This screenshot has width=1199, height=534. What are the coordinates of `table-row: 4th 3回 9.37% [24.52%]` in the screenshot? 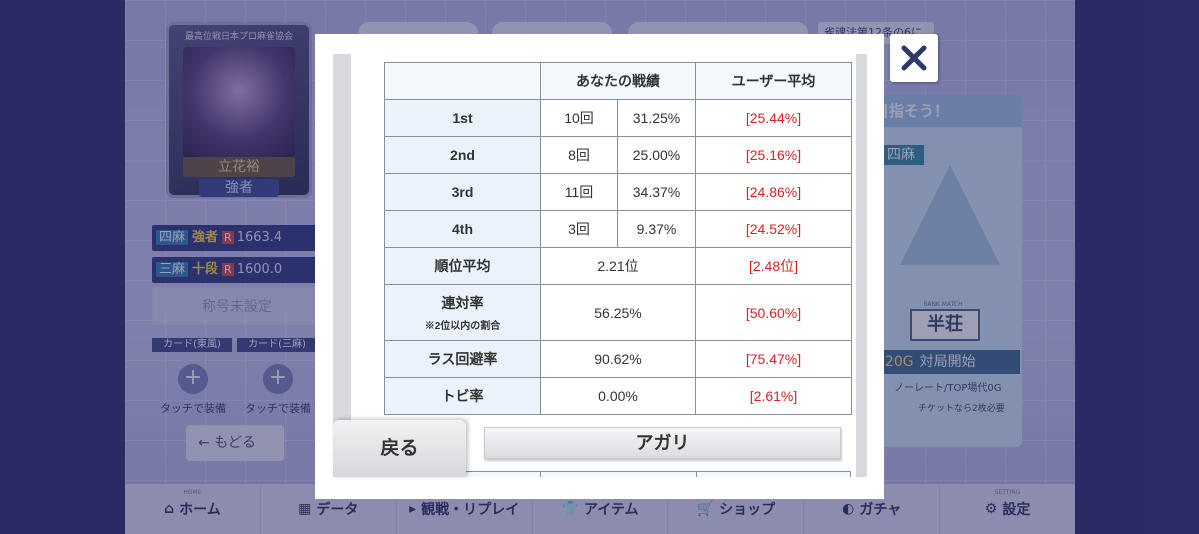 It's located at (618, 229).